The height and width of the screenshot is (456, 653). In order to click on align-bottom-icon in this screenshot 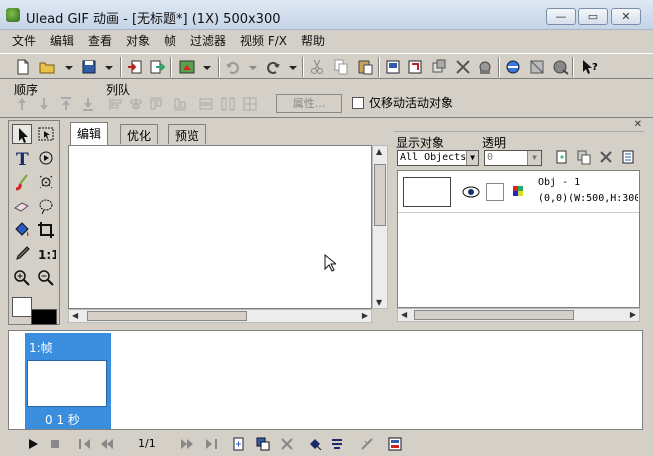, I will do `click(180, 104)`.